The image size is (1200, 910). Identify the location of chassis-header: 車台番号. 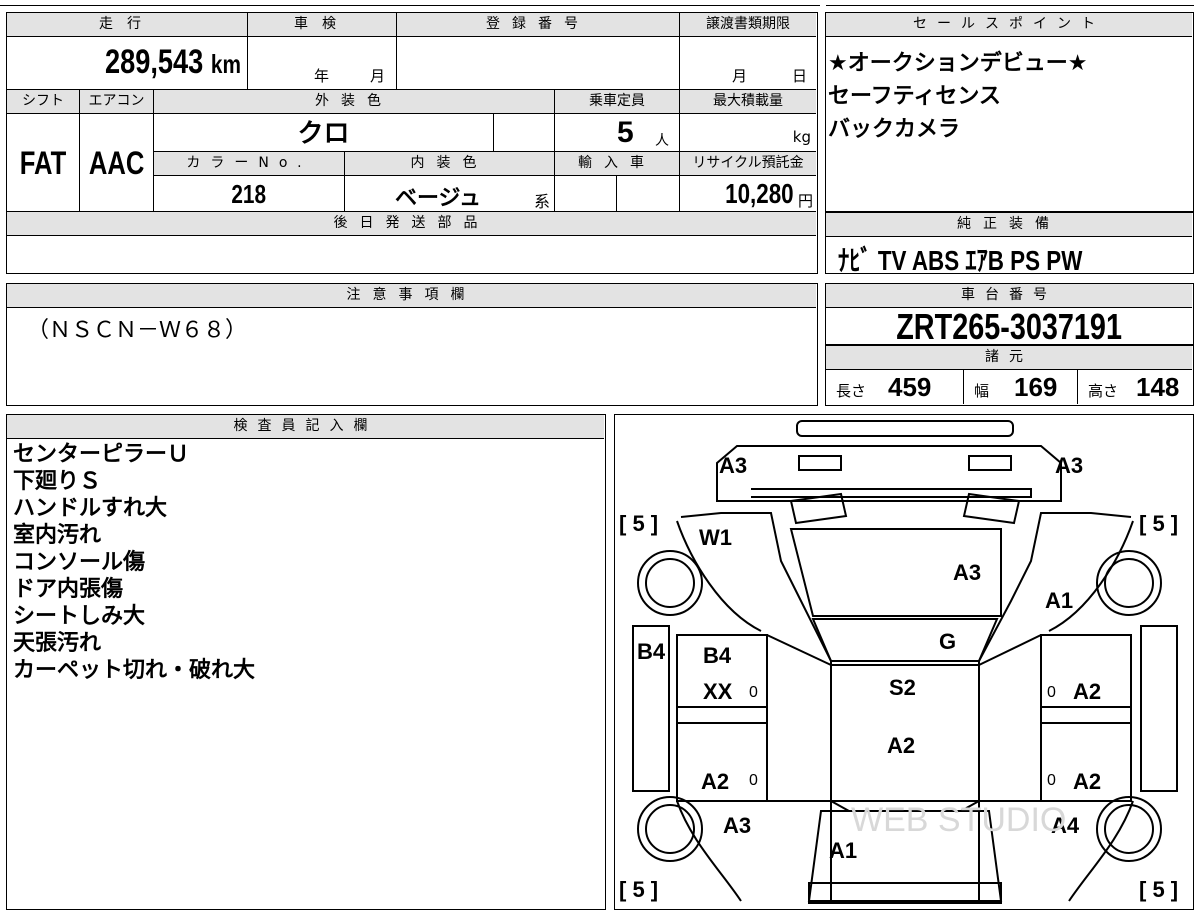
(1009, 296).